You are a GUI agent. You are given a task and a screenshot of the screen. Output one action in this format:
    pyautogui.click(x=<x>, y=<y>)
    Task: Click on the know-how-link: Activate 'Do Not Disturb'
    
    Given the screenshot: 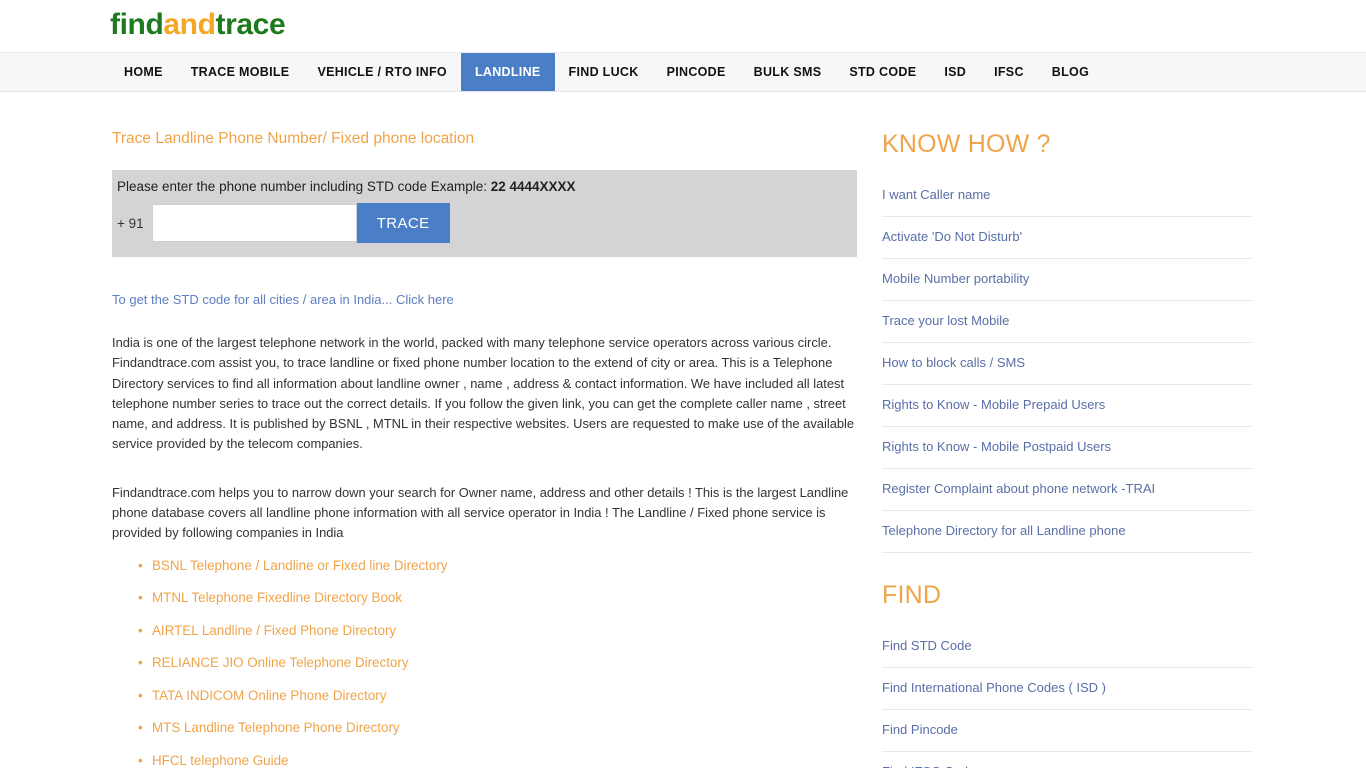 What is the action you would take?
    pyautogui.click(x=952, y=236)
    